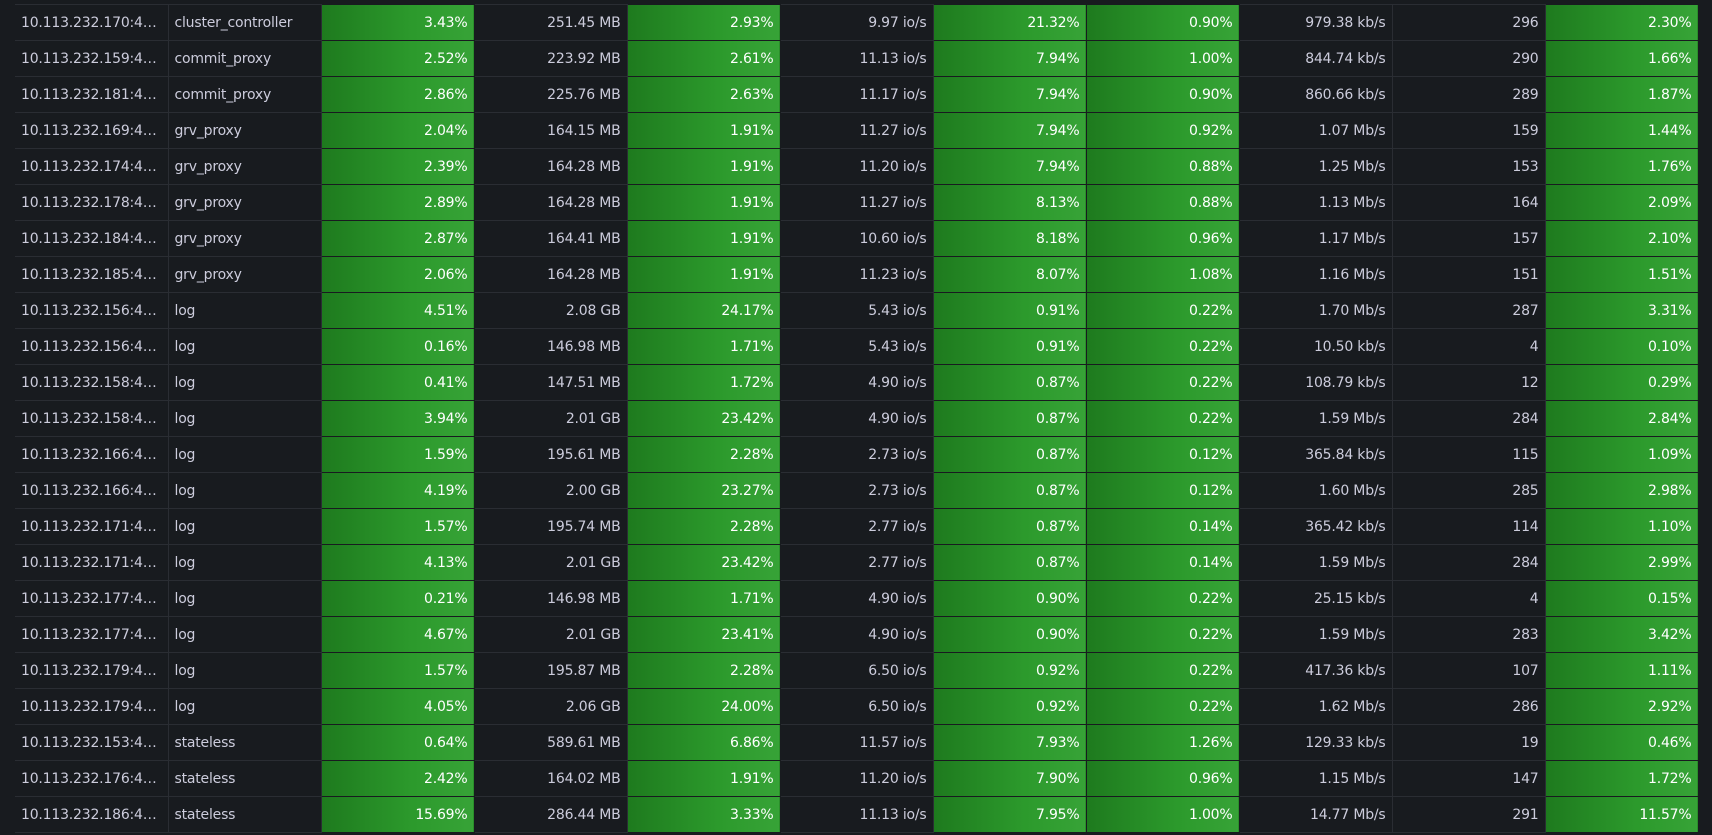 The width and height of the screenshot is (1712, 835). Describe the element at coordinates (1469, 454) in the screenshot. I see `cell-conns: 115` at that location.